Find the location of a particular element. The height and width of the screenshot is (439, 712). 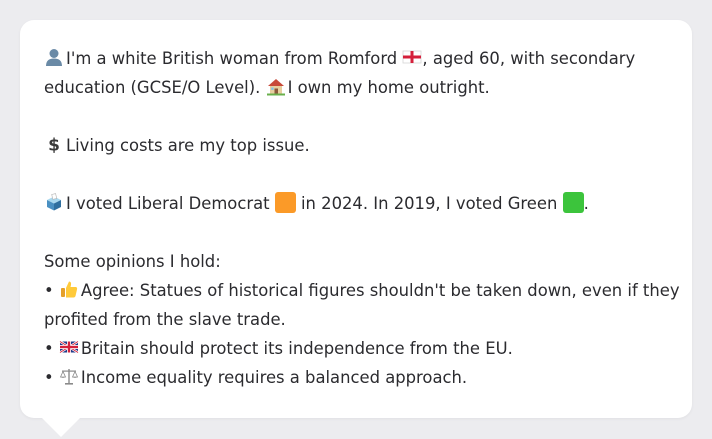

voting-text-3: . is located at coordinates (586, 203).